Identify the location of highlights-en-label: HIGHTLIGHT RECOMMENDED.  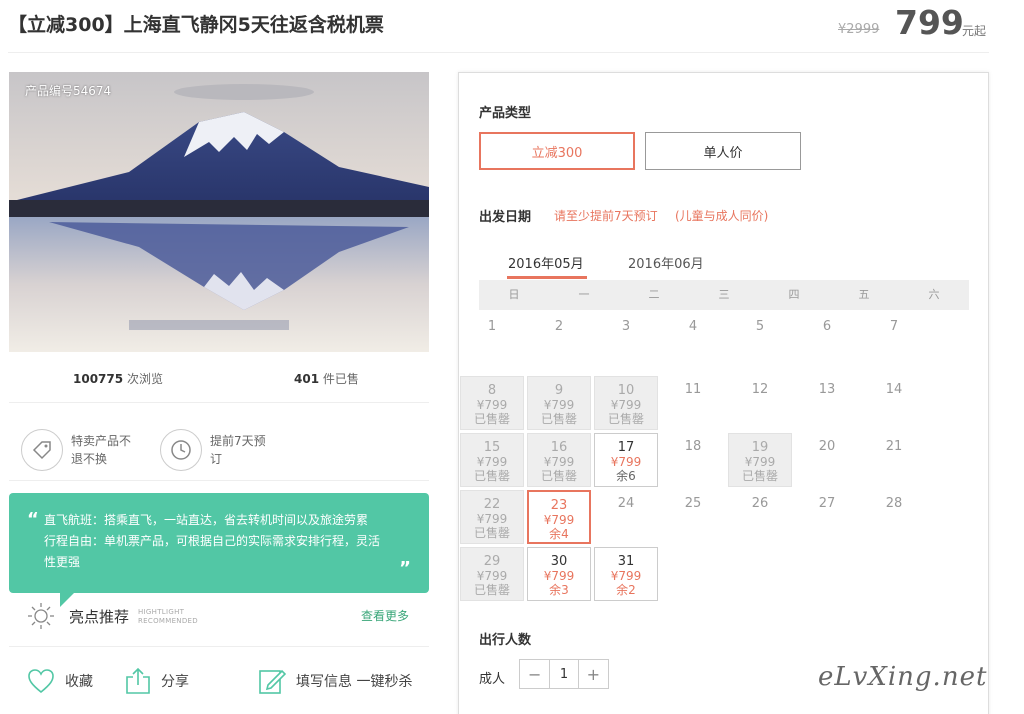
(168, 617).